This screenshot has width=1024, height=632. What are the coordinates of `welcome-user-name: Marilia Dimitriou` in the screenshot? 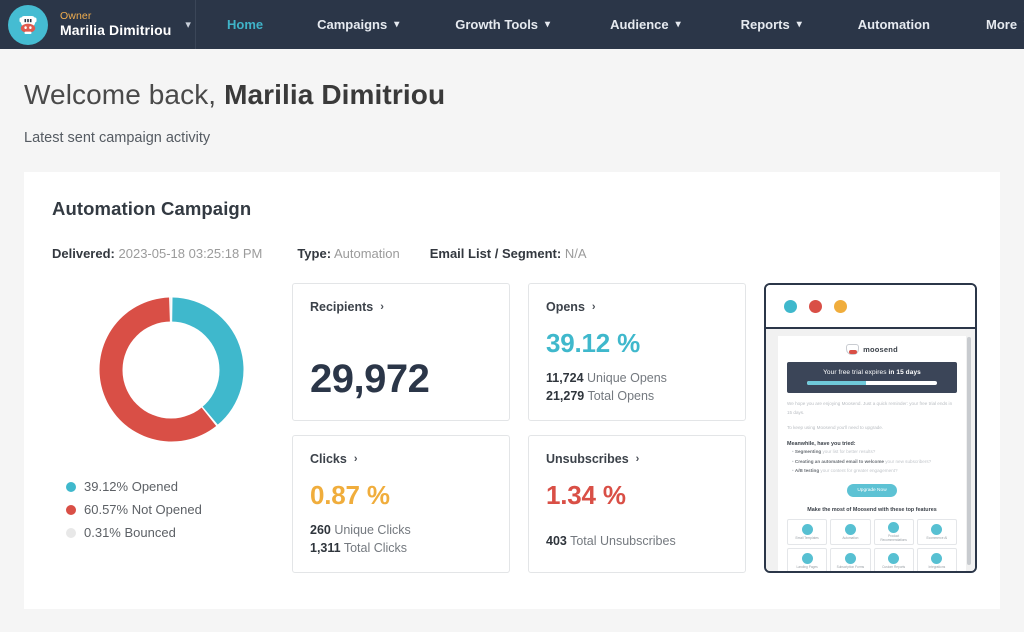 It's located at (335, 94).